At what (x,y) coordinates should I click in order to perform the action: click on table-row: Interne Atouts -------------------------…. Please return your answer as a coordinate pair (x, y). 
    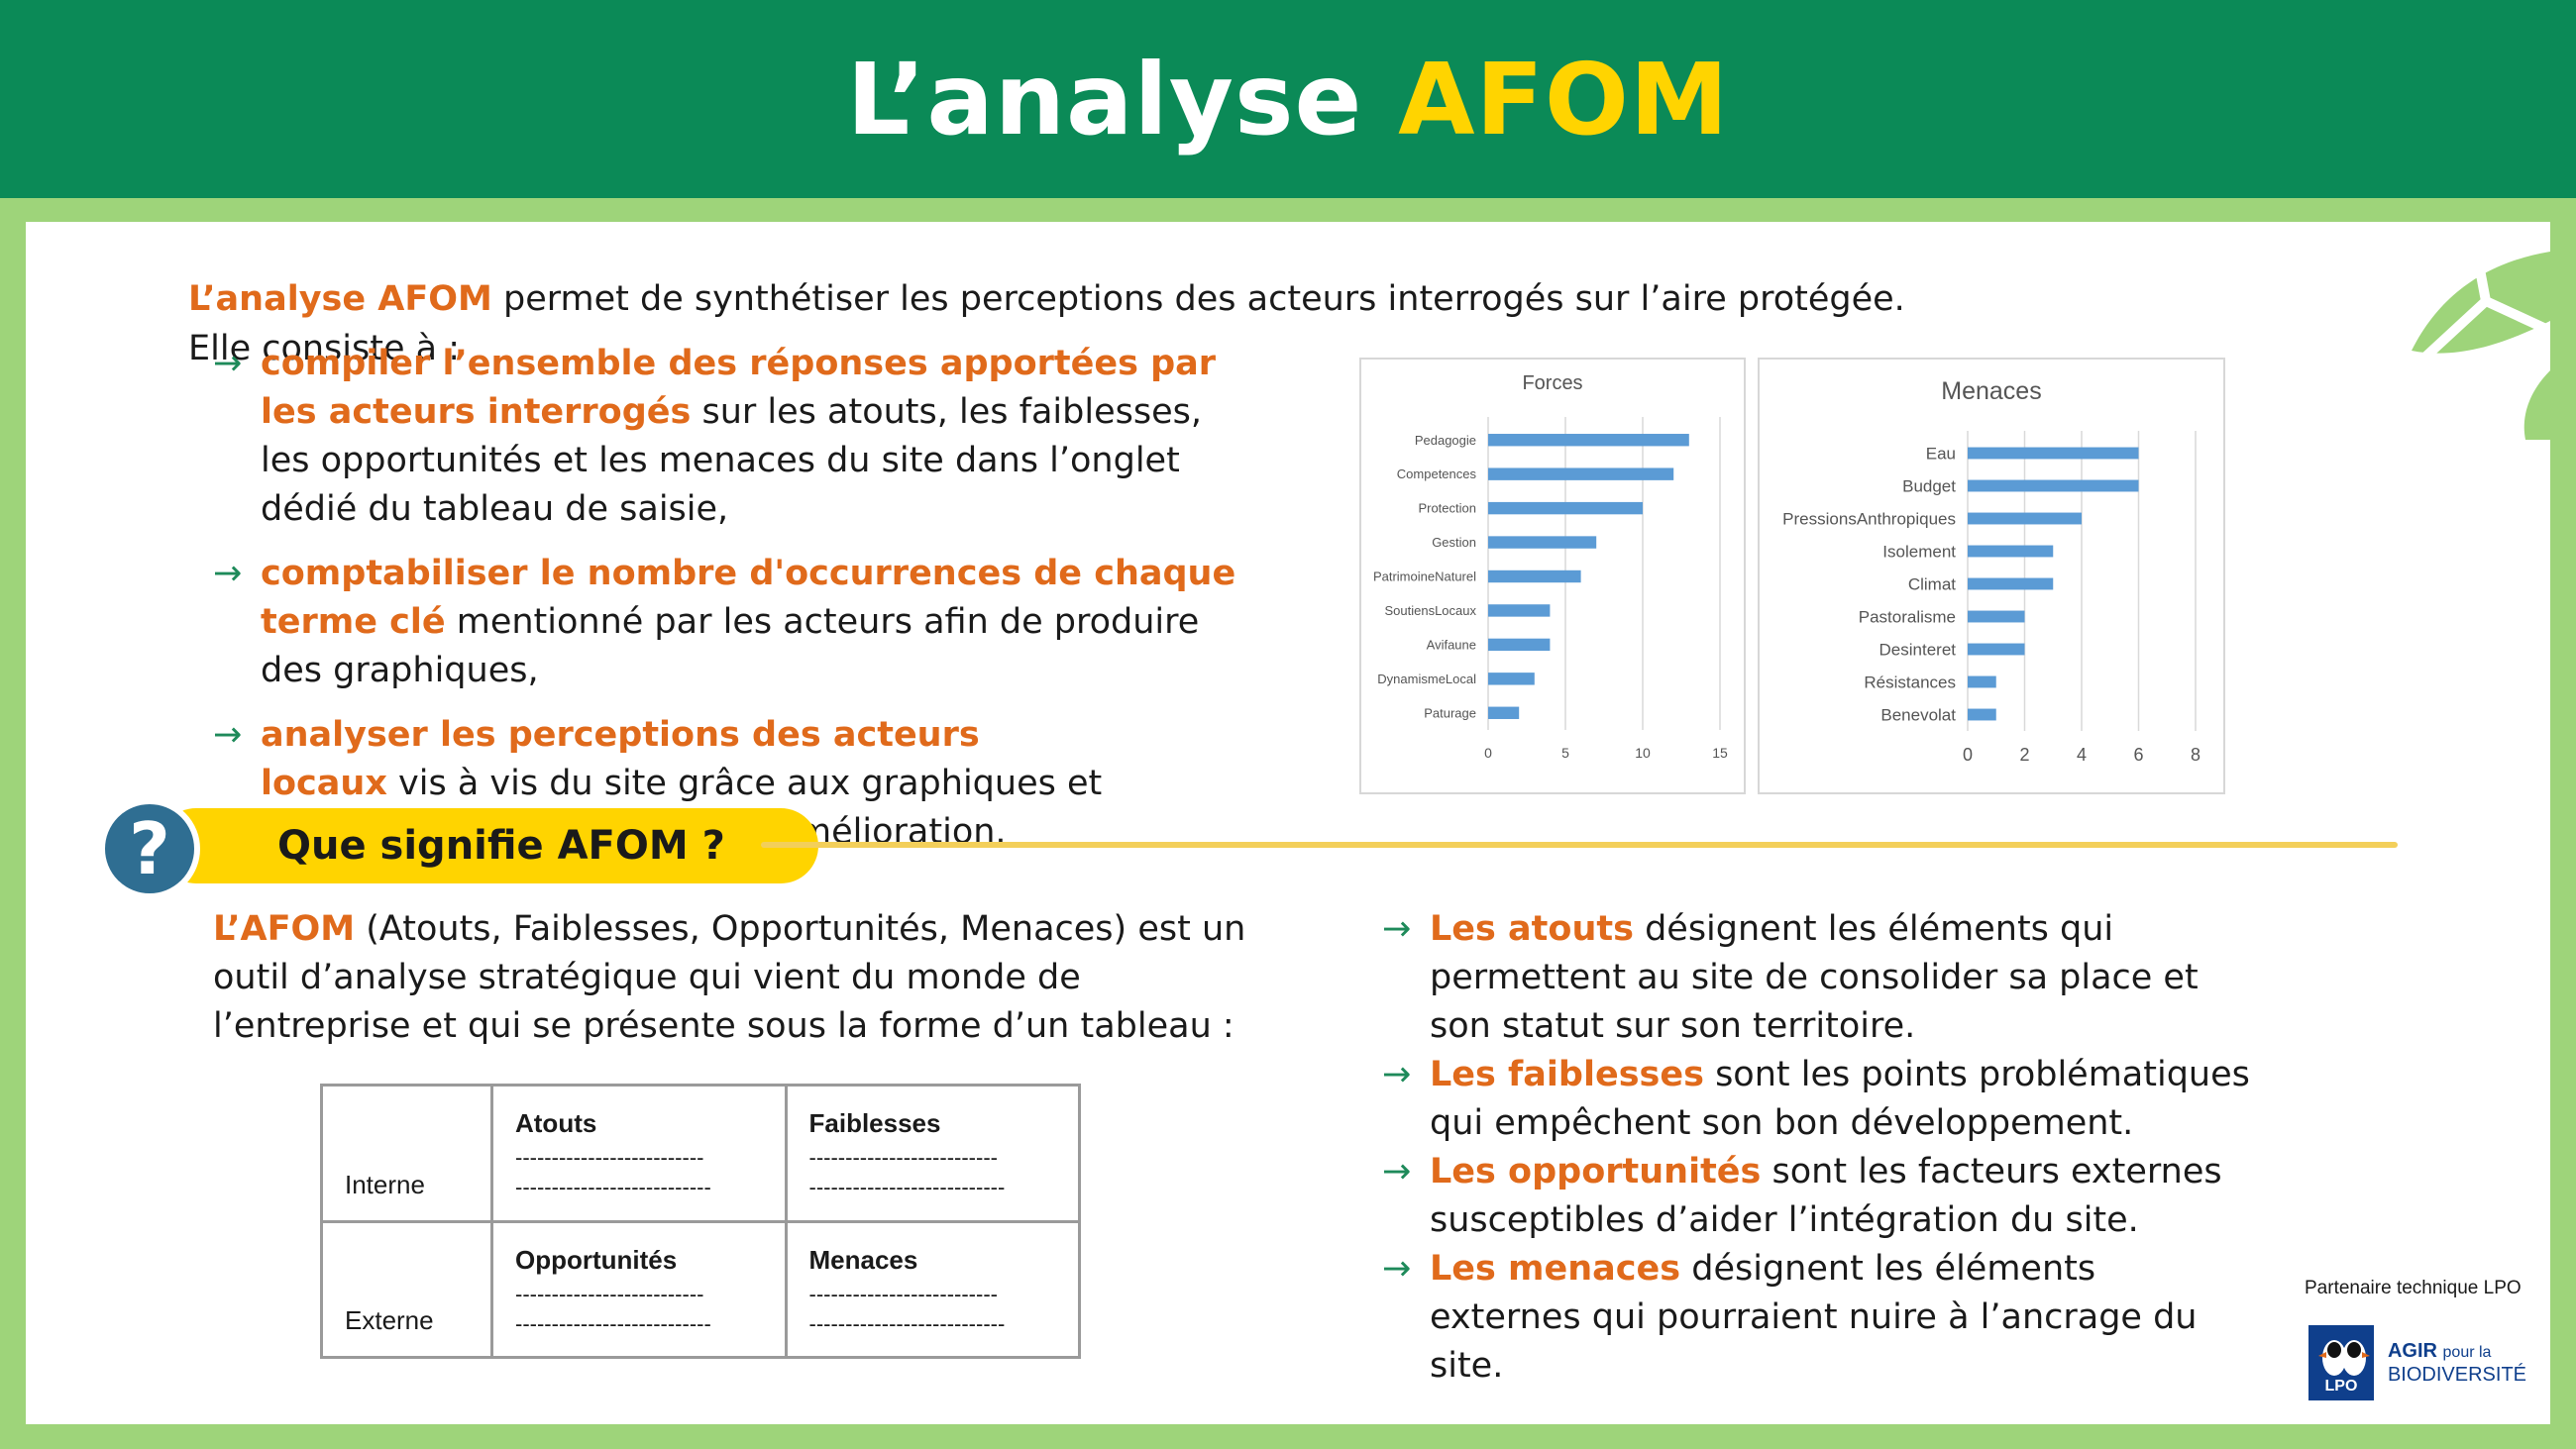
    Looking at the image, I should click on (700, 1153).